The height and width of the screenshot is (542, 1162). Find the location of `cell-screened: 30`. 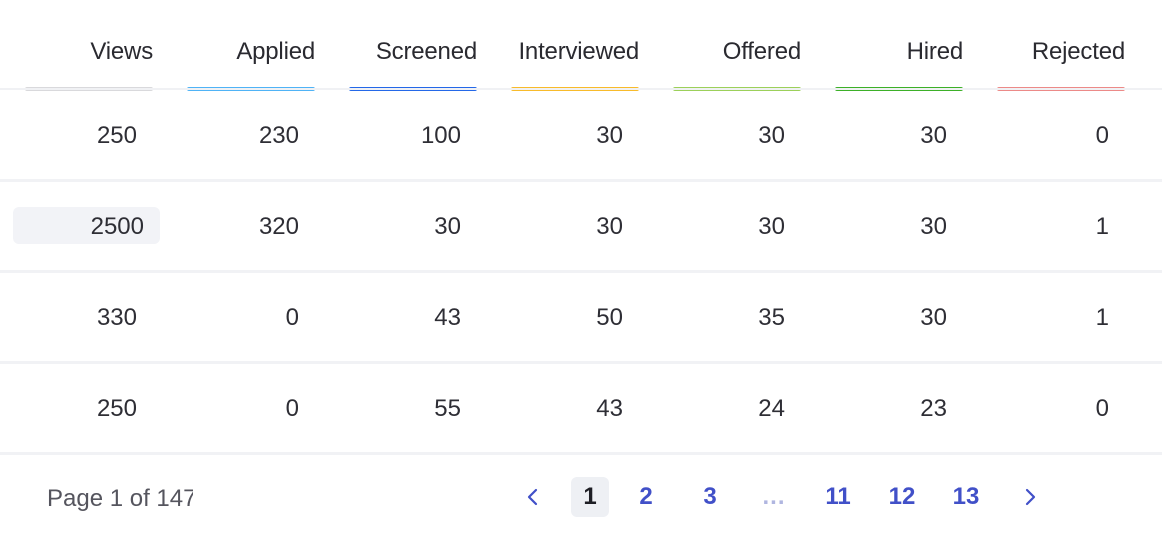

cell-screened: 30 is located at coordinates (447, 226).